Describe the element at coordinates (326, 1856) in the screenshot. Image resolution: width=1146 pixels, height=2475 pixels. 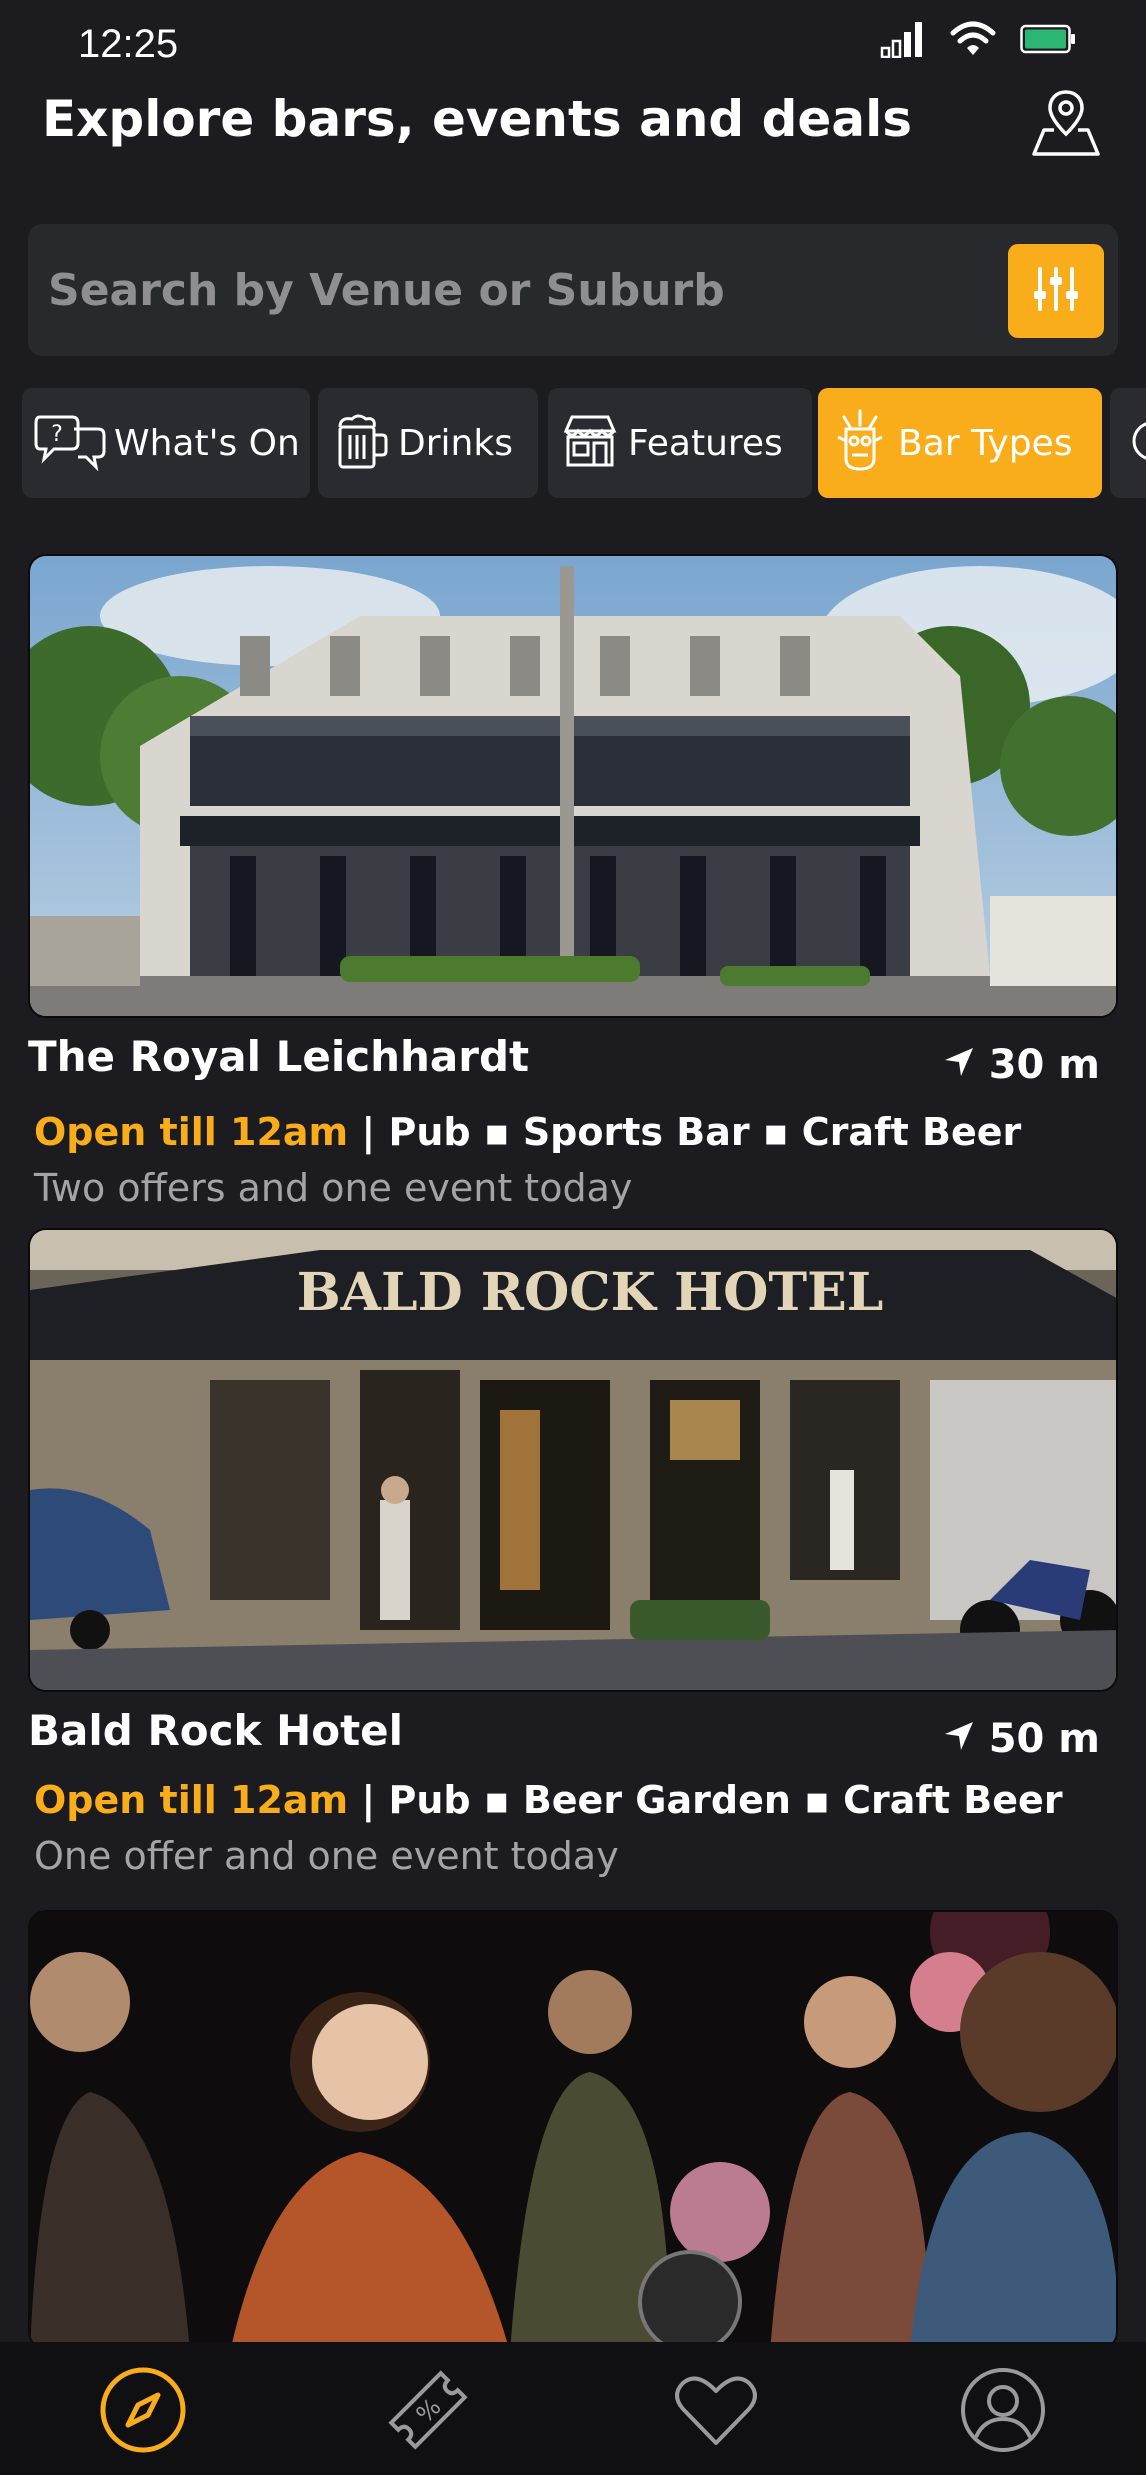
I see `venue-offers: One offer and one event today` at that location.